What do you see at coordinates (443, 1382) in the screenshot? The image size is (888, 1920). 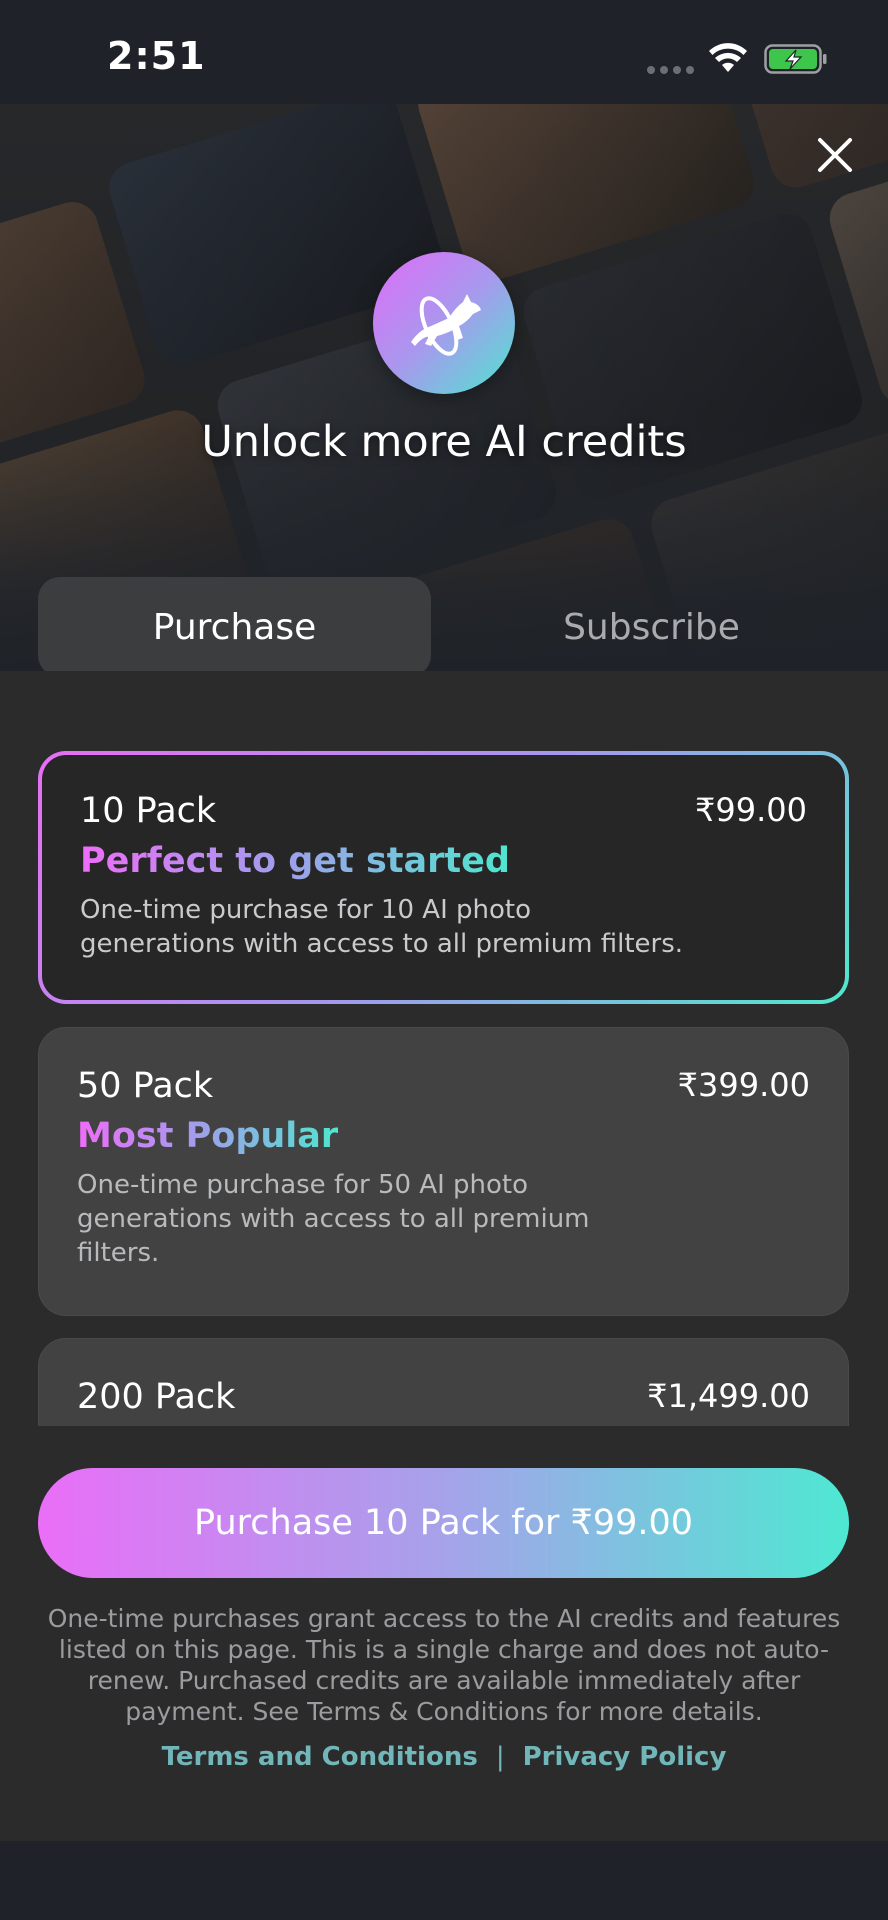 I see `pack-card-200: 200 Pack ₹1,499.00` at bounding box center [443, 1382].